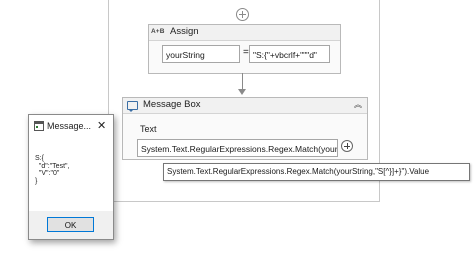 This screenshot has width=474, height=263. I want to click on assign-icon: A+B, so click(158, 31).